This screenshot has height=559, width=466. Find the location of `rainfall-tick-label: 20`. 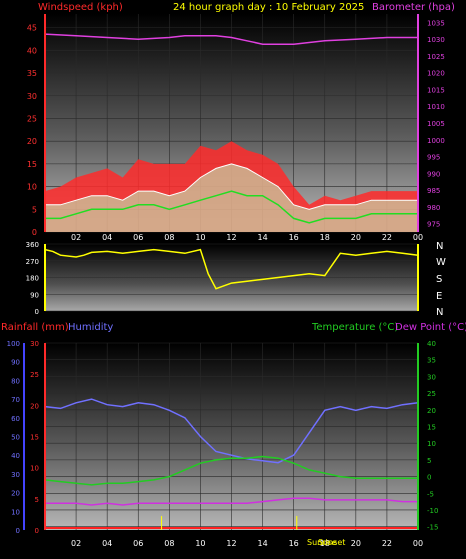

rainfall-tick-label: 20 is located at coordinates (34, 406).